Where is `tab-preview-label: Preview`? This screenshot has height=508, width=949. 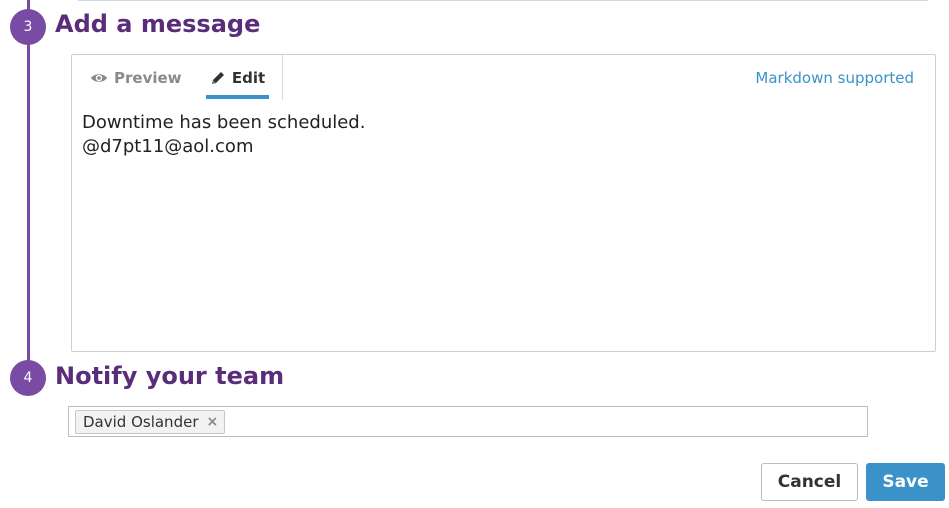 tab-preview-label: Preview is located at coordinates (148, 77).